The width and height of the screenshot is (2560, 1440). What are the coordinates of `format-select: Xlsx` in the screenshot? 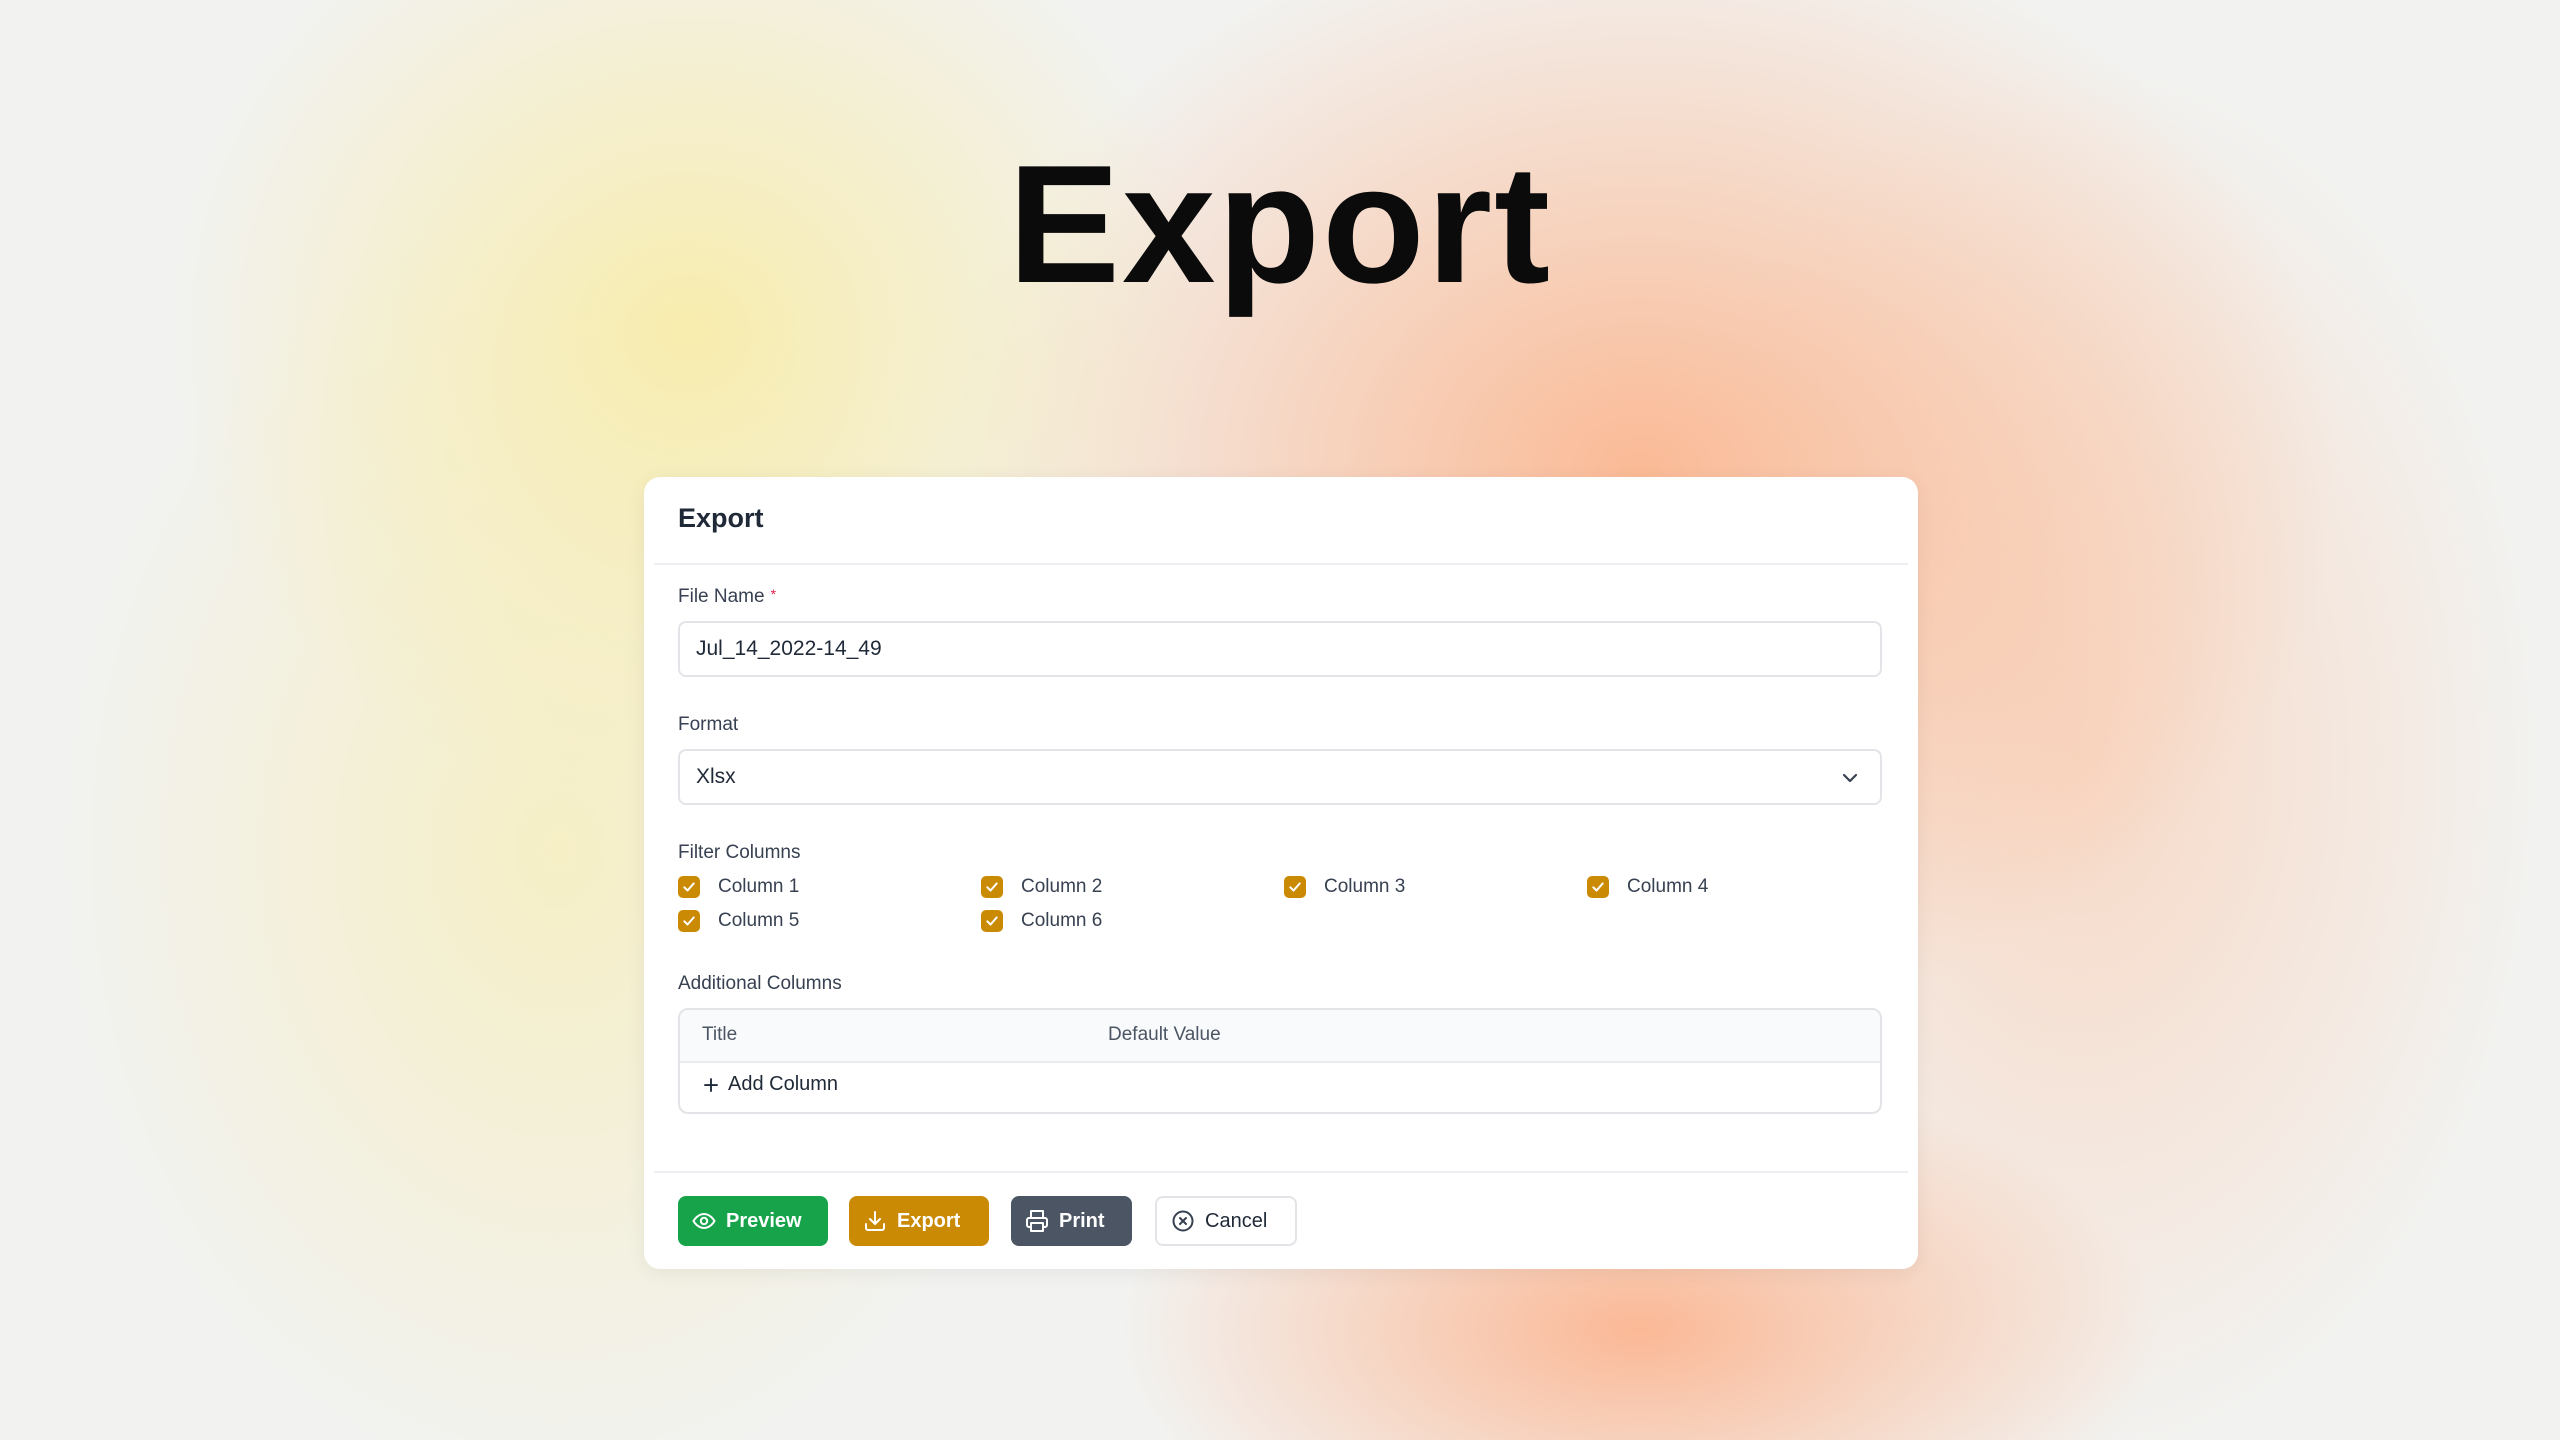 It's located at (1280, 777).